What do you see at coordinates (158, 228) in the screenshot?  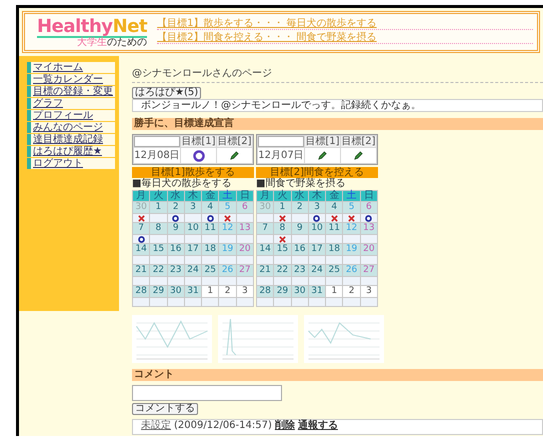 I see `date-cell: 8` at bounding box center [158, 228].